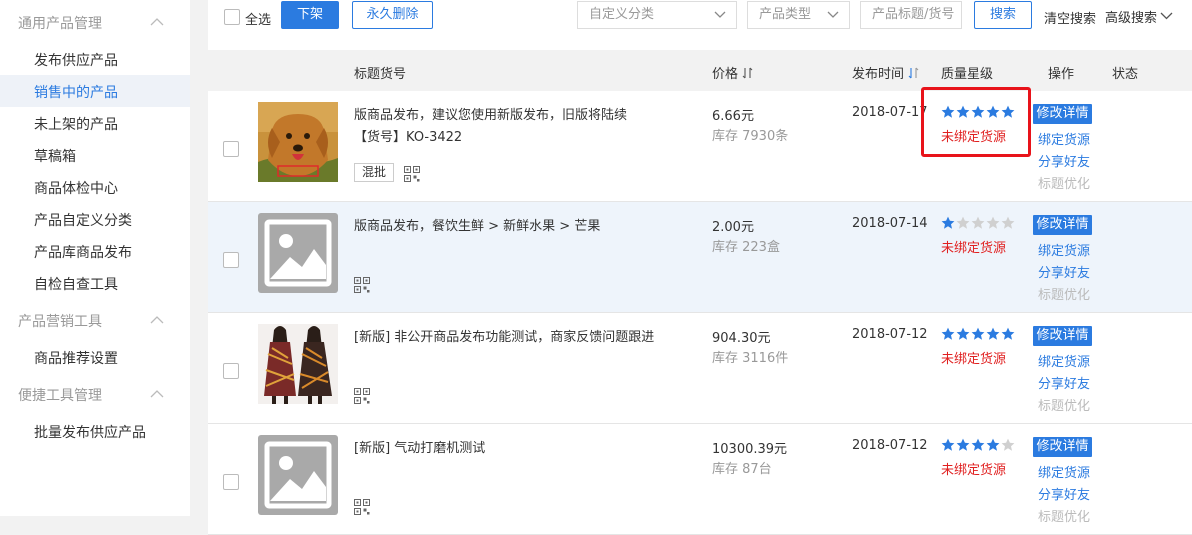  Describe the element at coordinates (725, 74) in the screenshot. I see `header-price-label: 价格` at that location.